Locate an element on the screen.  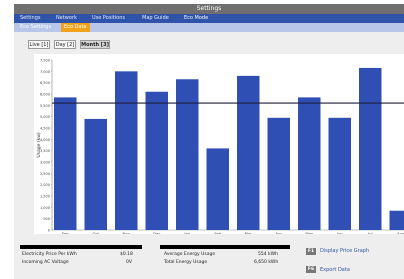
x-tick-label: Mar is located at coordinates (249, 232).